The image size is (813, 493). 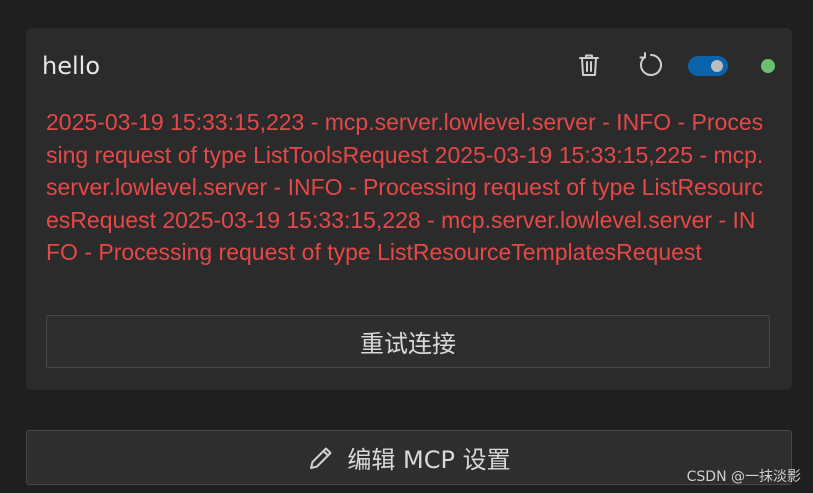 What do you see at coordinates (768, 66) in the screenshot?
I see `status-indicator` at bounding box center [768, 66].